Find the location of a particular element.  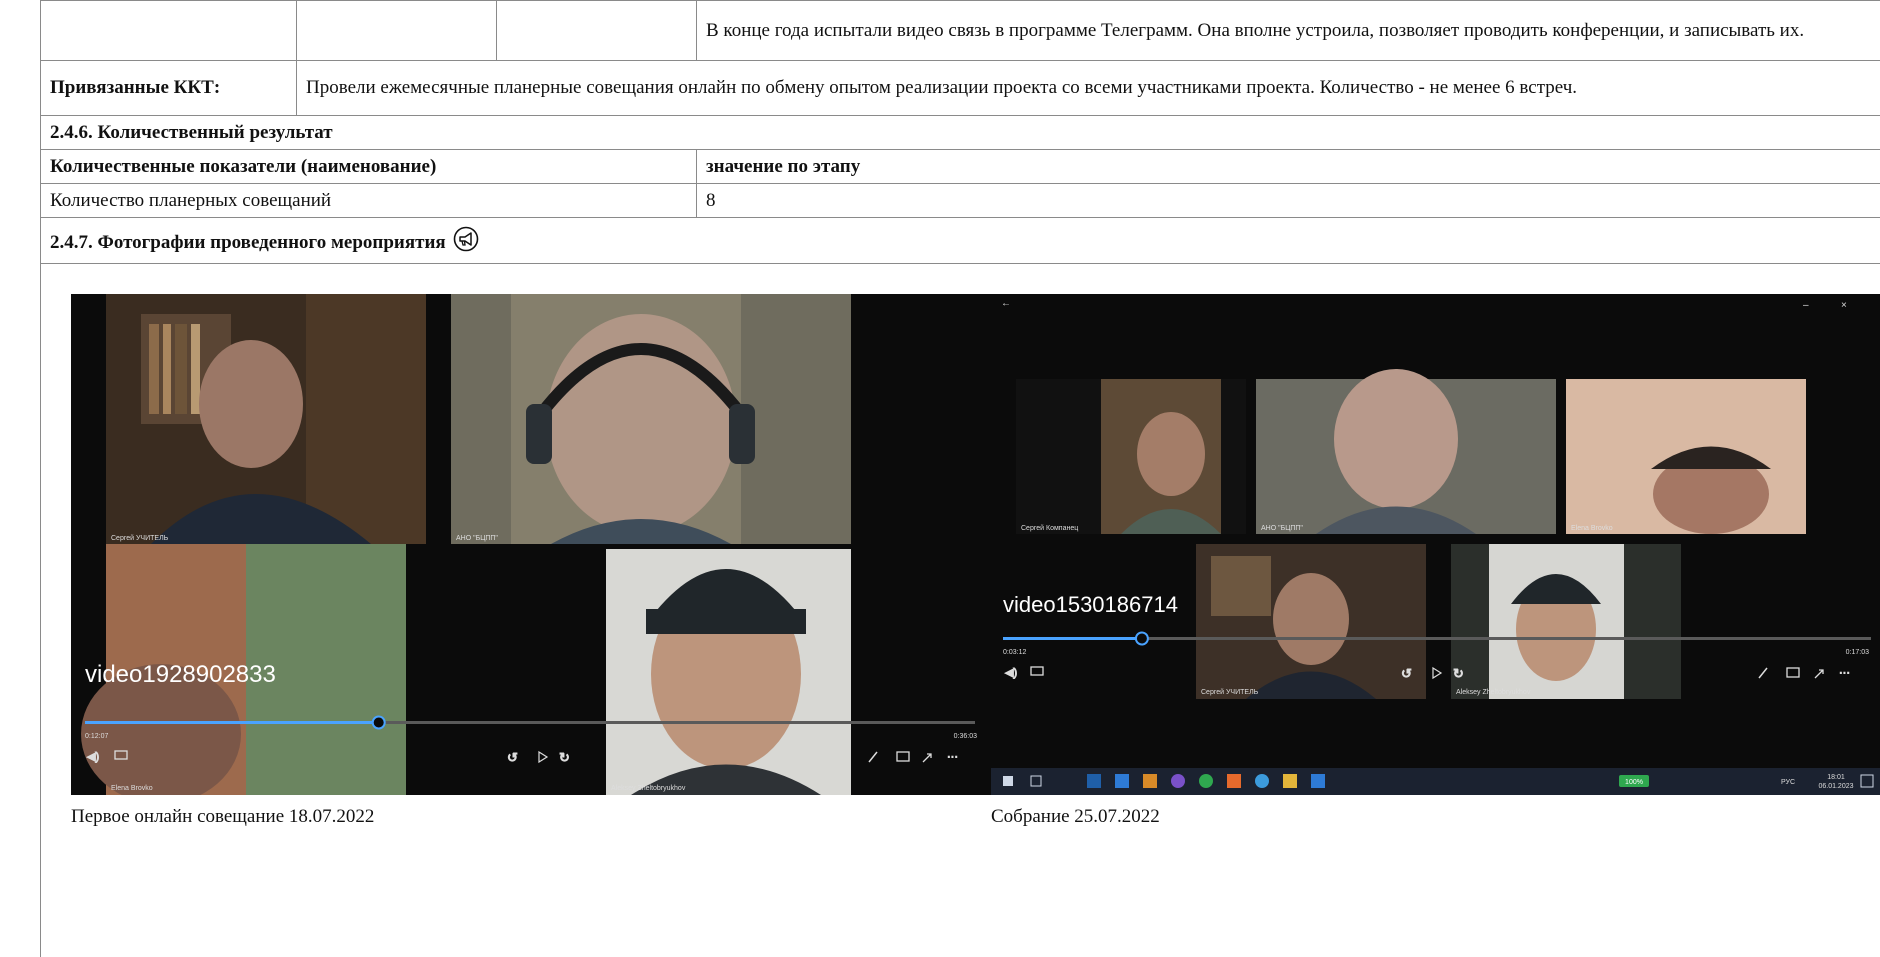

photo-caption-2: Собрание 25.07.2022 is located at coordinates (1075, 816).